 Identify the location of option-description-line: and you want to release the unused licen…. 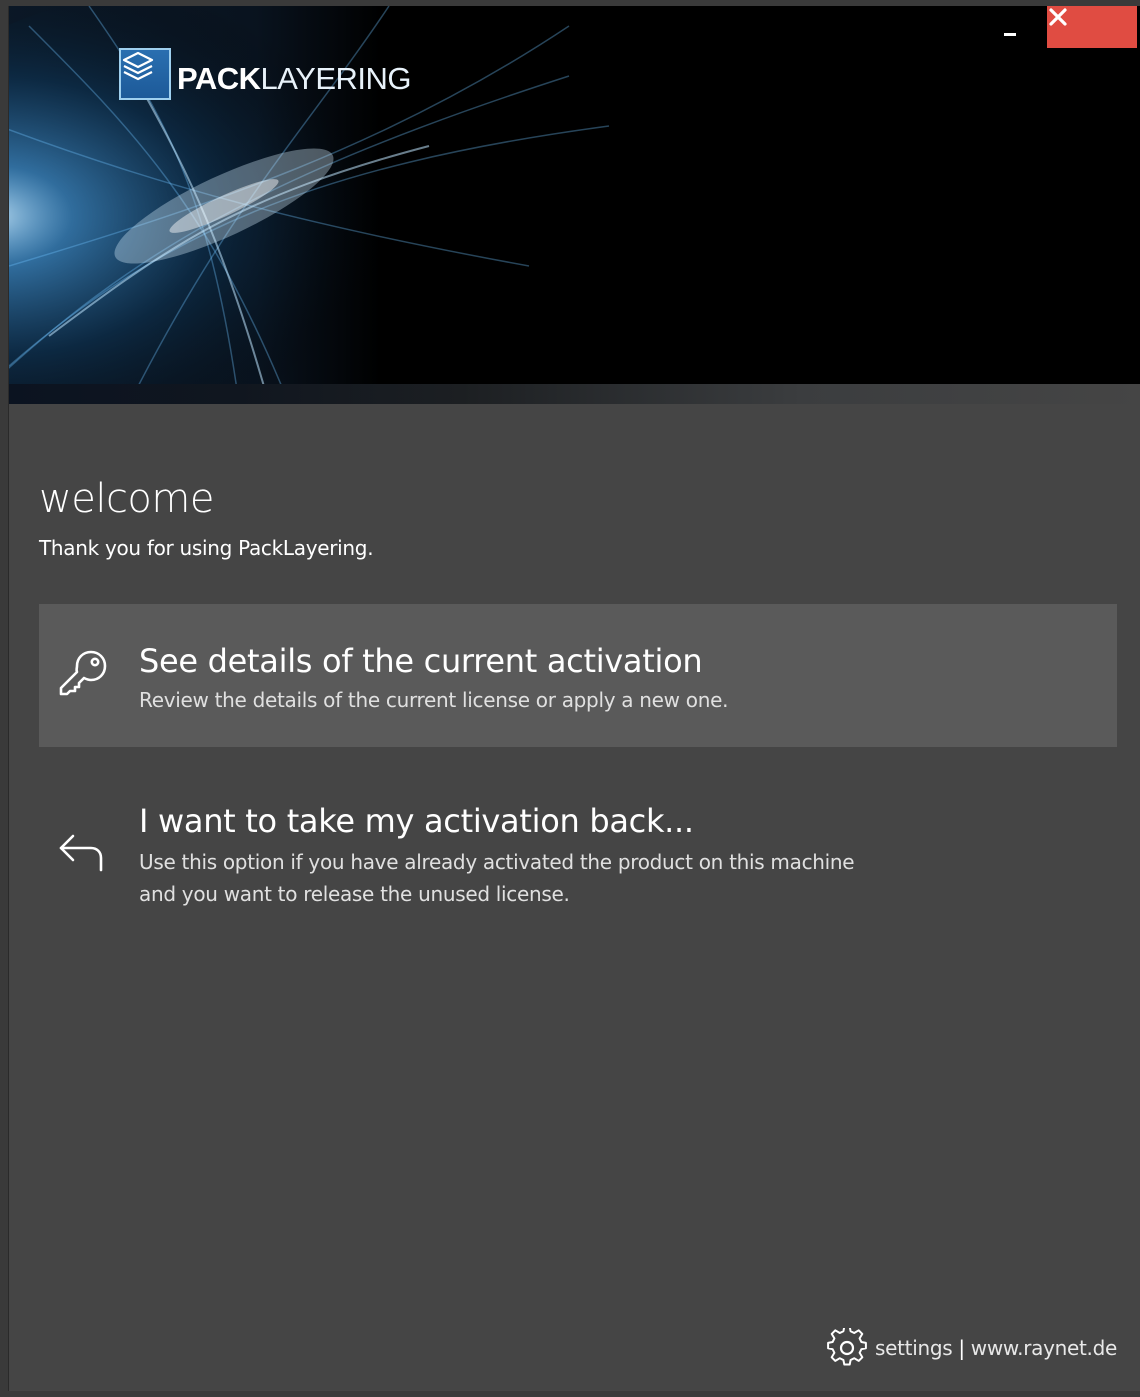
(354, 894).